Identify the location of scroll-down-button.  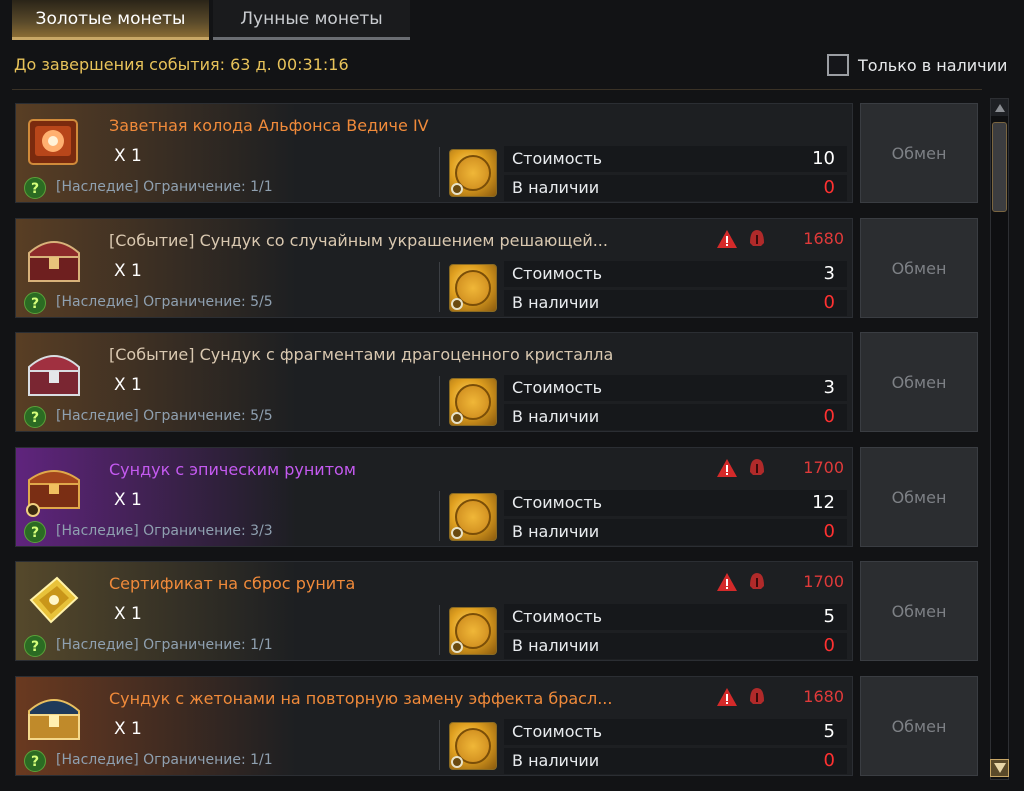
(999, 768).